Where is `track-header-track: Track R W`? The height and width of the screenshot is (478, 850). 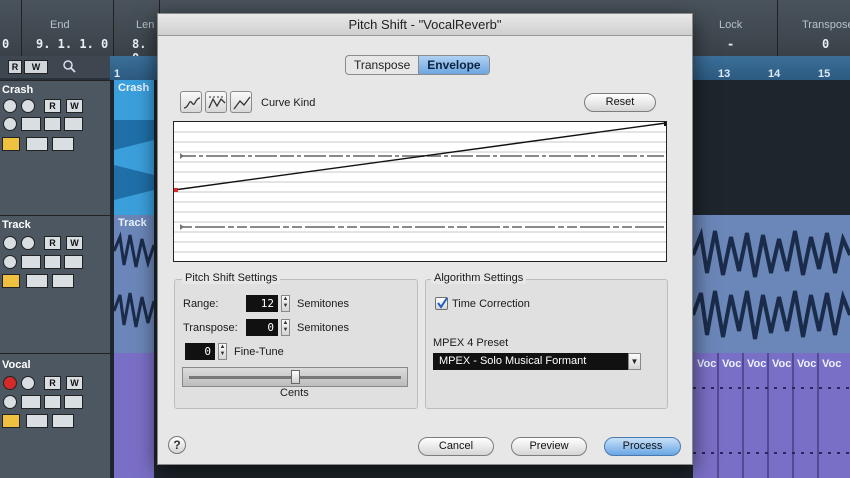 track-header-track: Track R W is located at coordinates (55, 284).